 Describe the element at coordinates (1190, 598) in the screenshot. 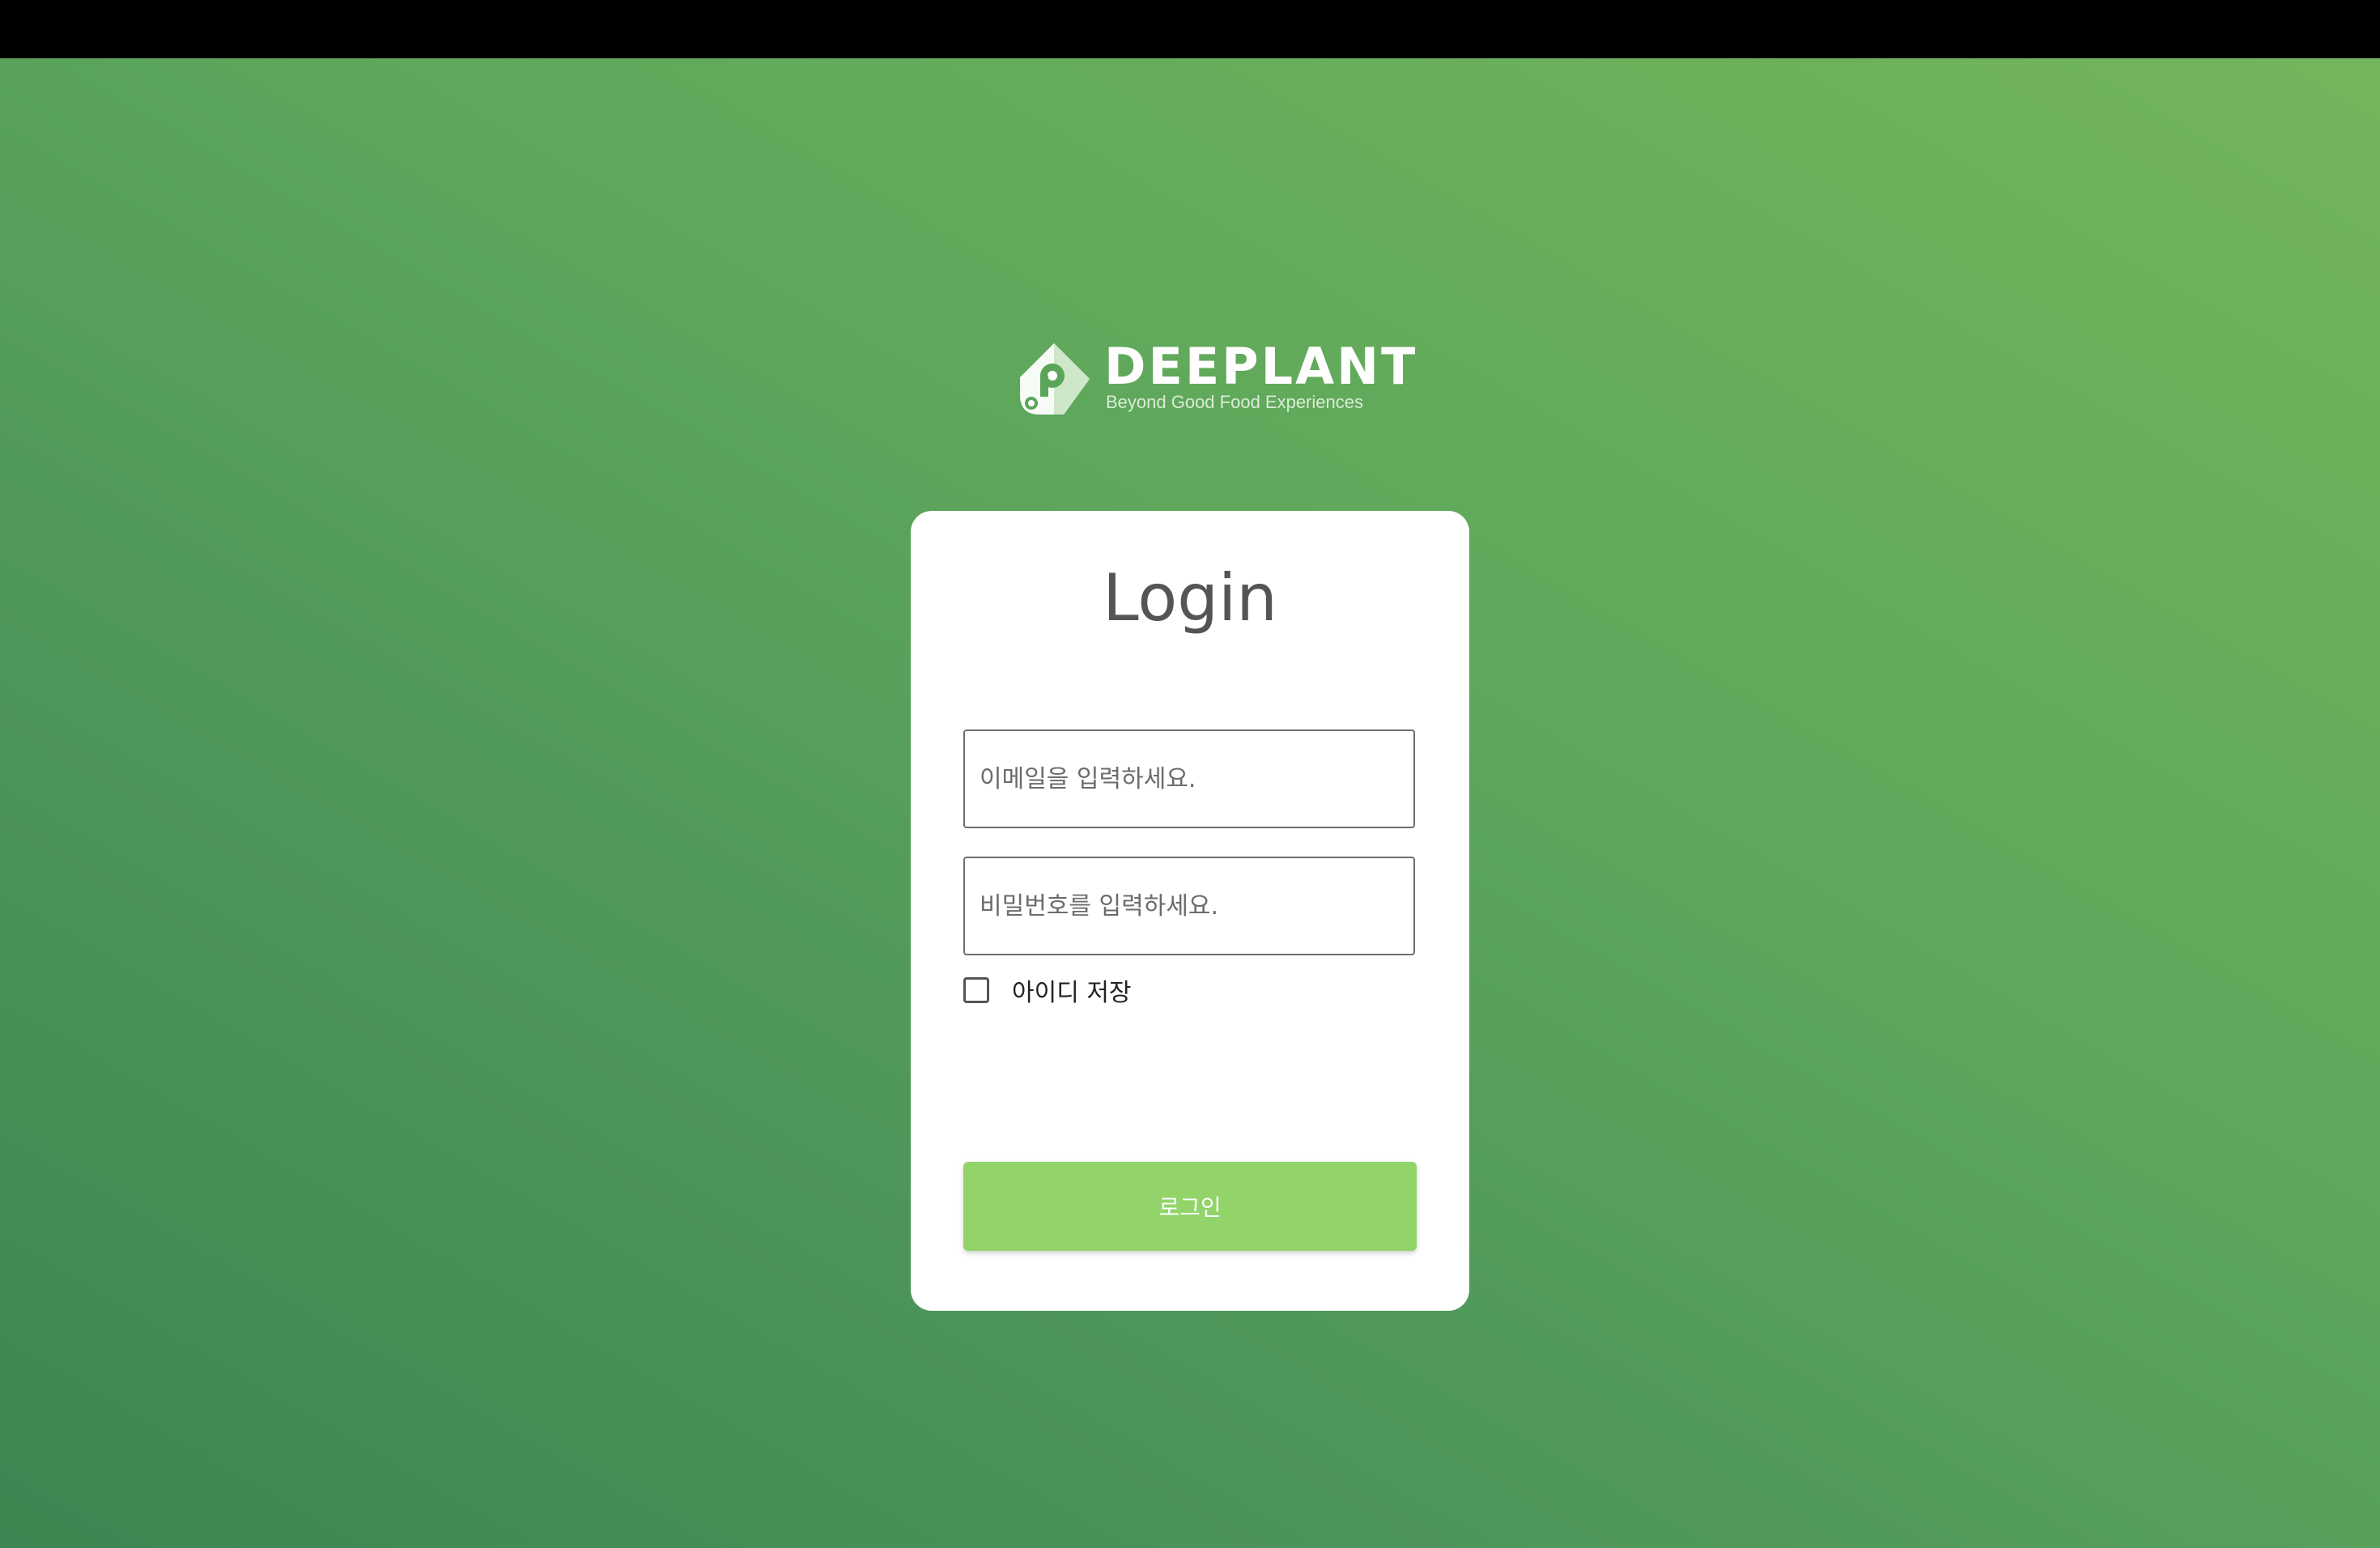

I see `page-title: Login` at that location.